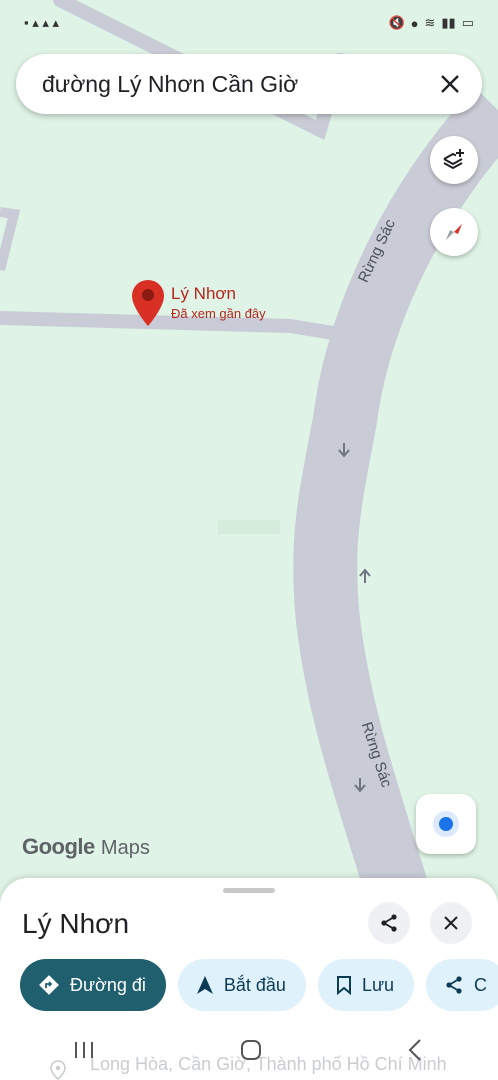 This screenshot has height=1080, width=498. I want to click on pin-label: Lý Nhơn Đã xem gần đây, so click(218, 302).